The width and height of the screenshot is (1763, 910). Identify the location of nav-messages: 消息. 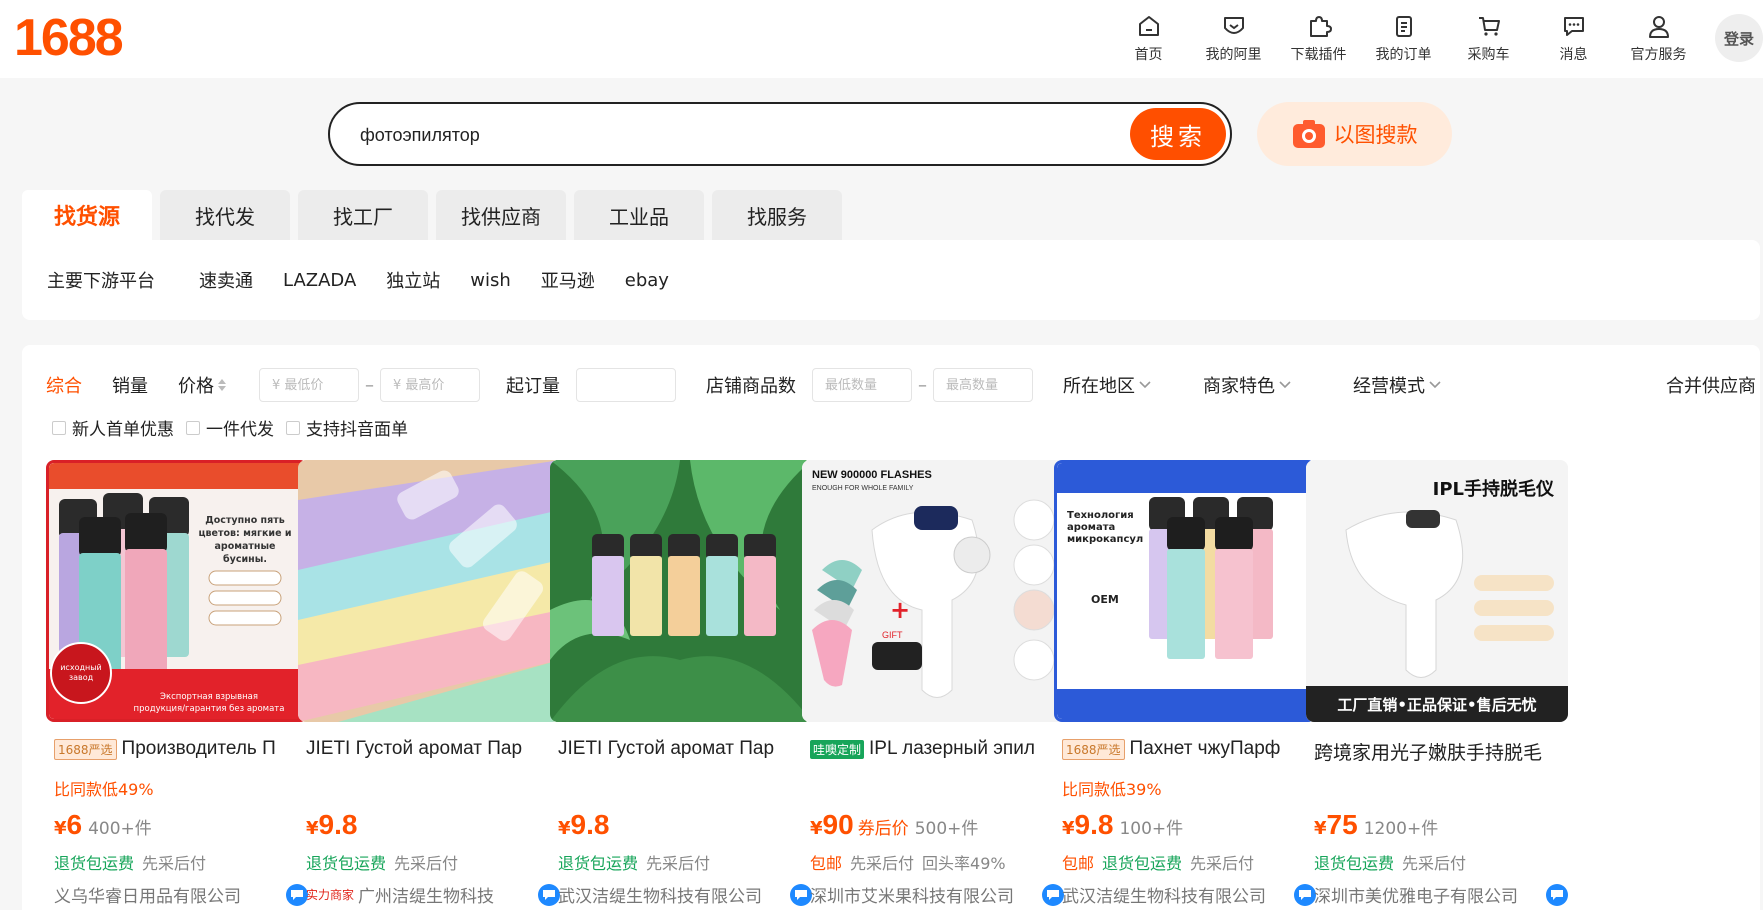
(1573, 39).